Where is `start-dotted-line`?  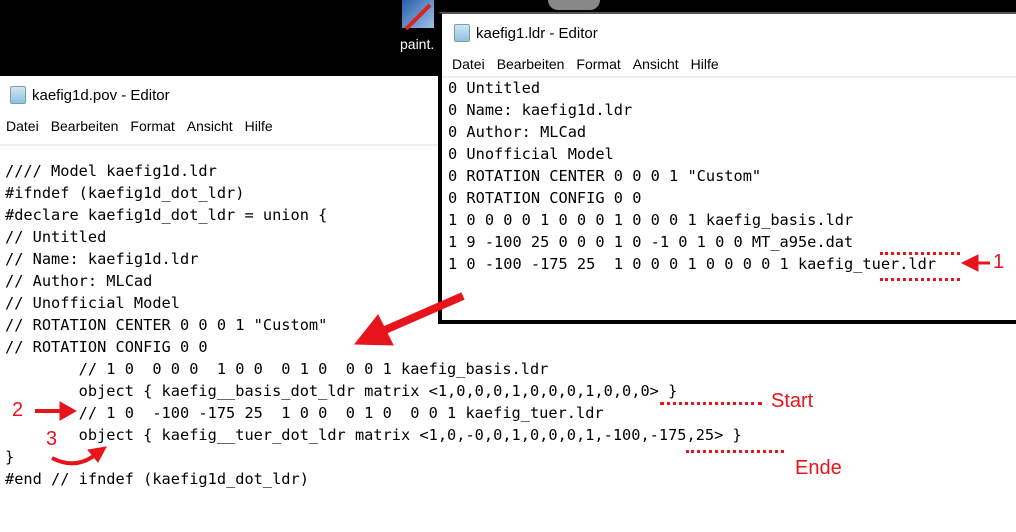
start-dotted-line is located at coordinates (711, 403).